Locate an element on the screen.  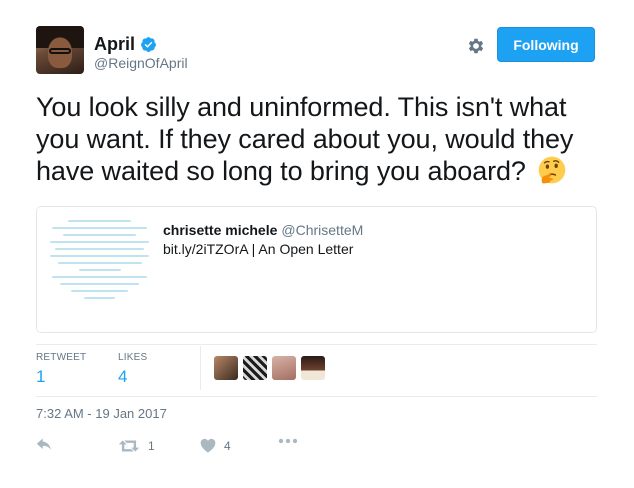
retweet-icon is located at coordinates (129, 446).